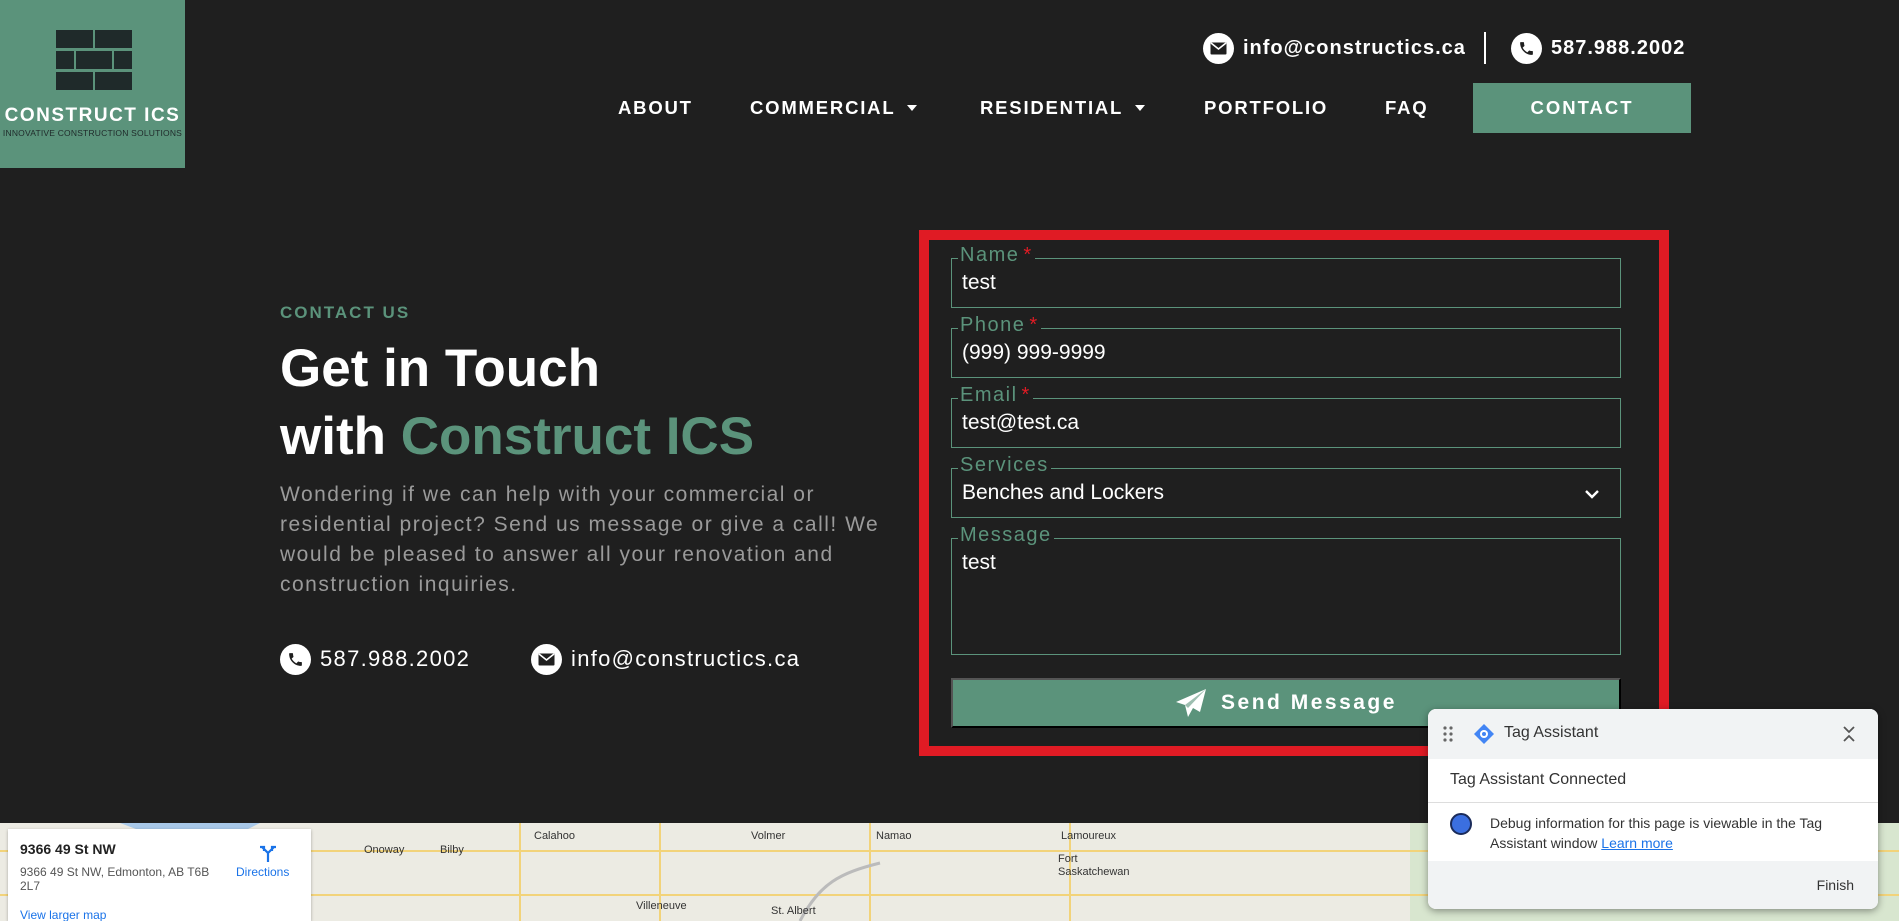 This screenshot has height=921, width=1899. What do you see at coordinates (979, 562) in the screenshot?
I see `message-input-value: test` at bounding box center [979, 562].